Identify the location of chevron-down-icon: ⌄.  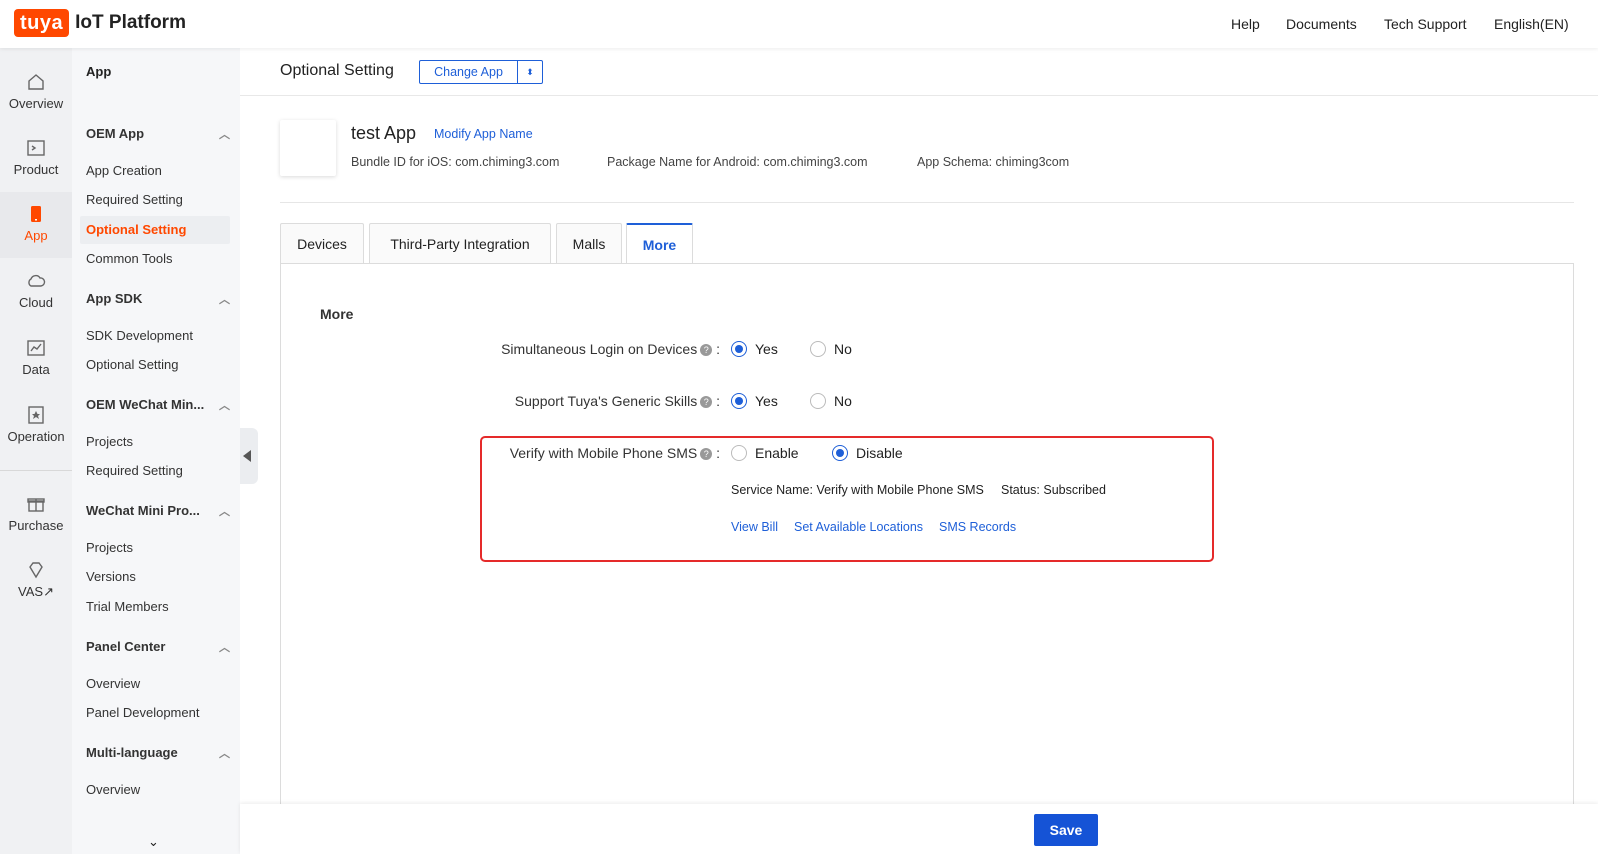
(153, 842).